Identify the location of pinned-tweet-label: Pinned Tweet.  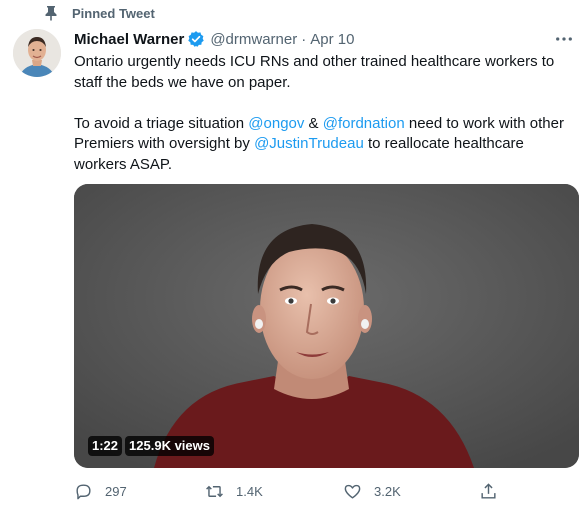
(99, 13).